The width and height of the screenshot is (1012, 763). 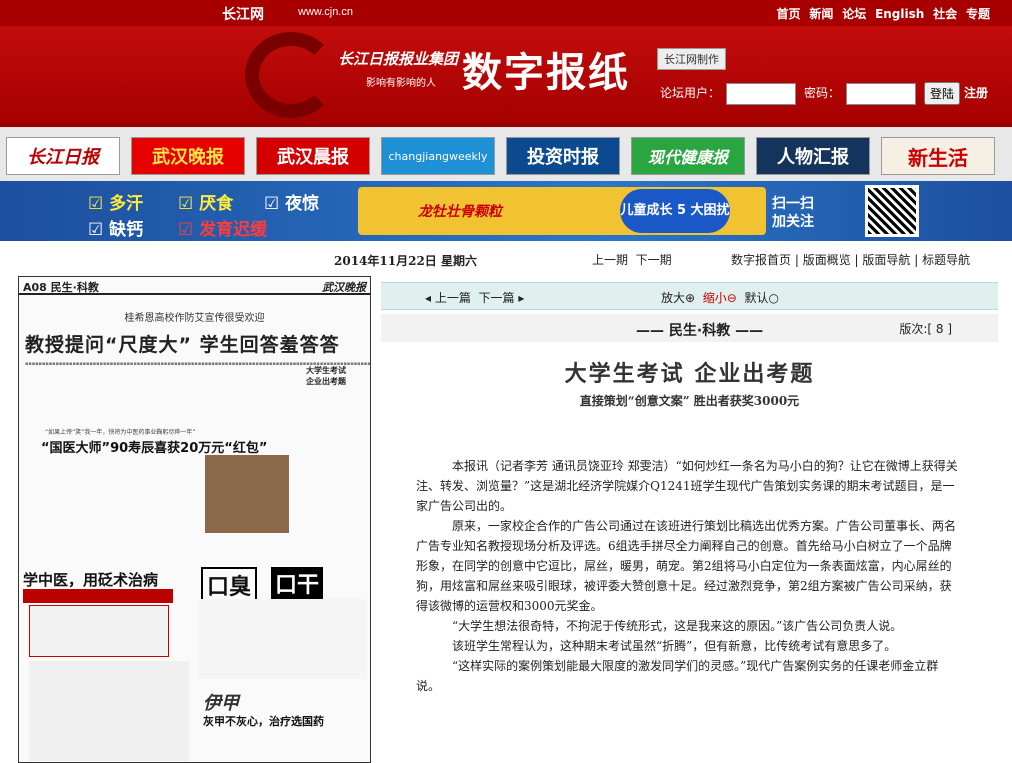 I want to click on prev-next: ◂ 上一篇 下一篇 ▸, so click(x=475, y=298).